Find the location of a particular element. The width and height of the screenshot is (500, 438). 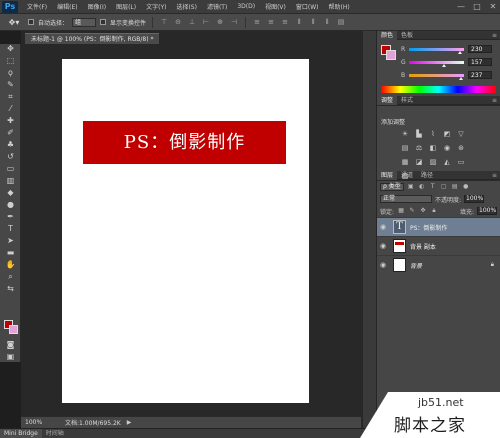

layer-name: PS：倒影制作 is located at coordinates (428, 227).